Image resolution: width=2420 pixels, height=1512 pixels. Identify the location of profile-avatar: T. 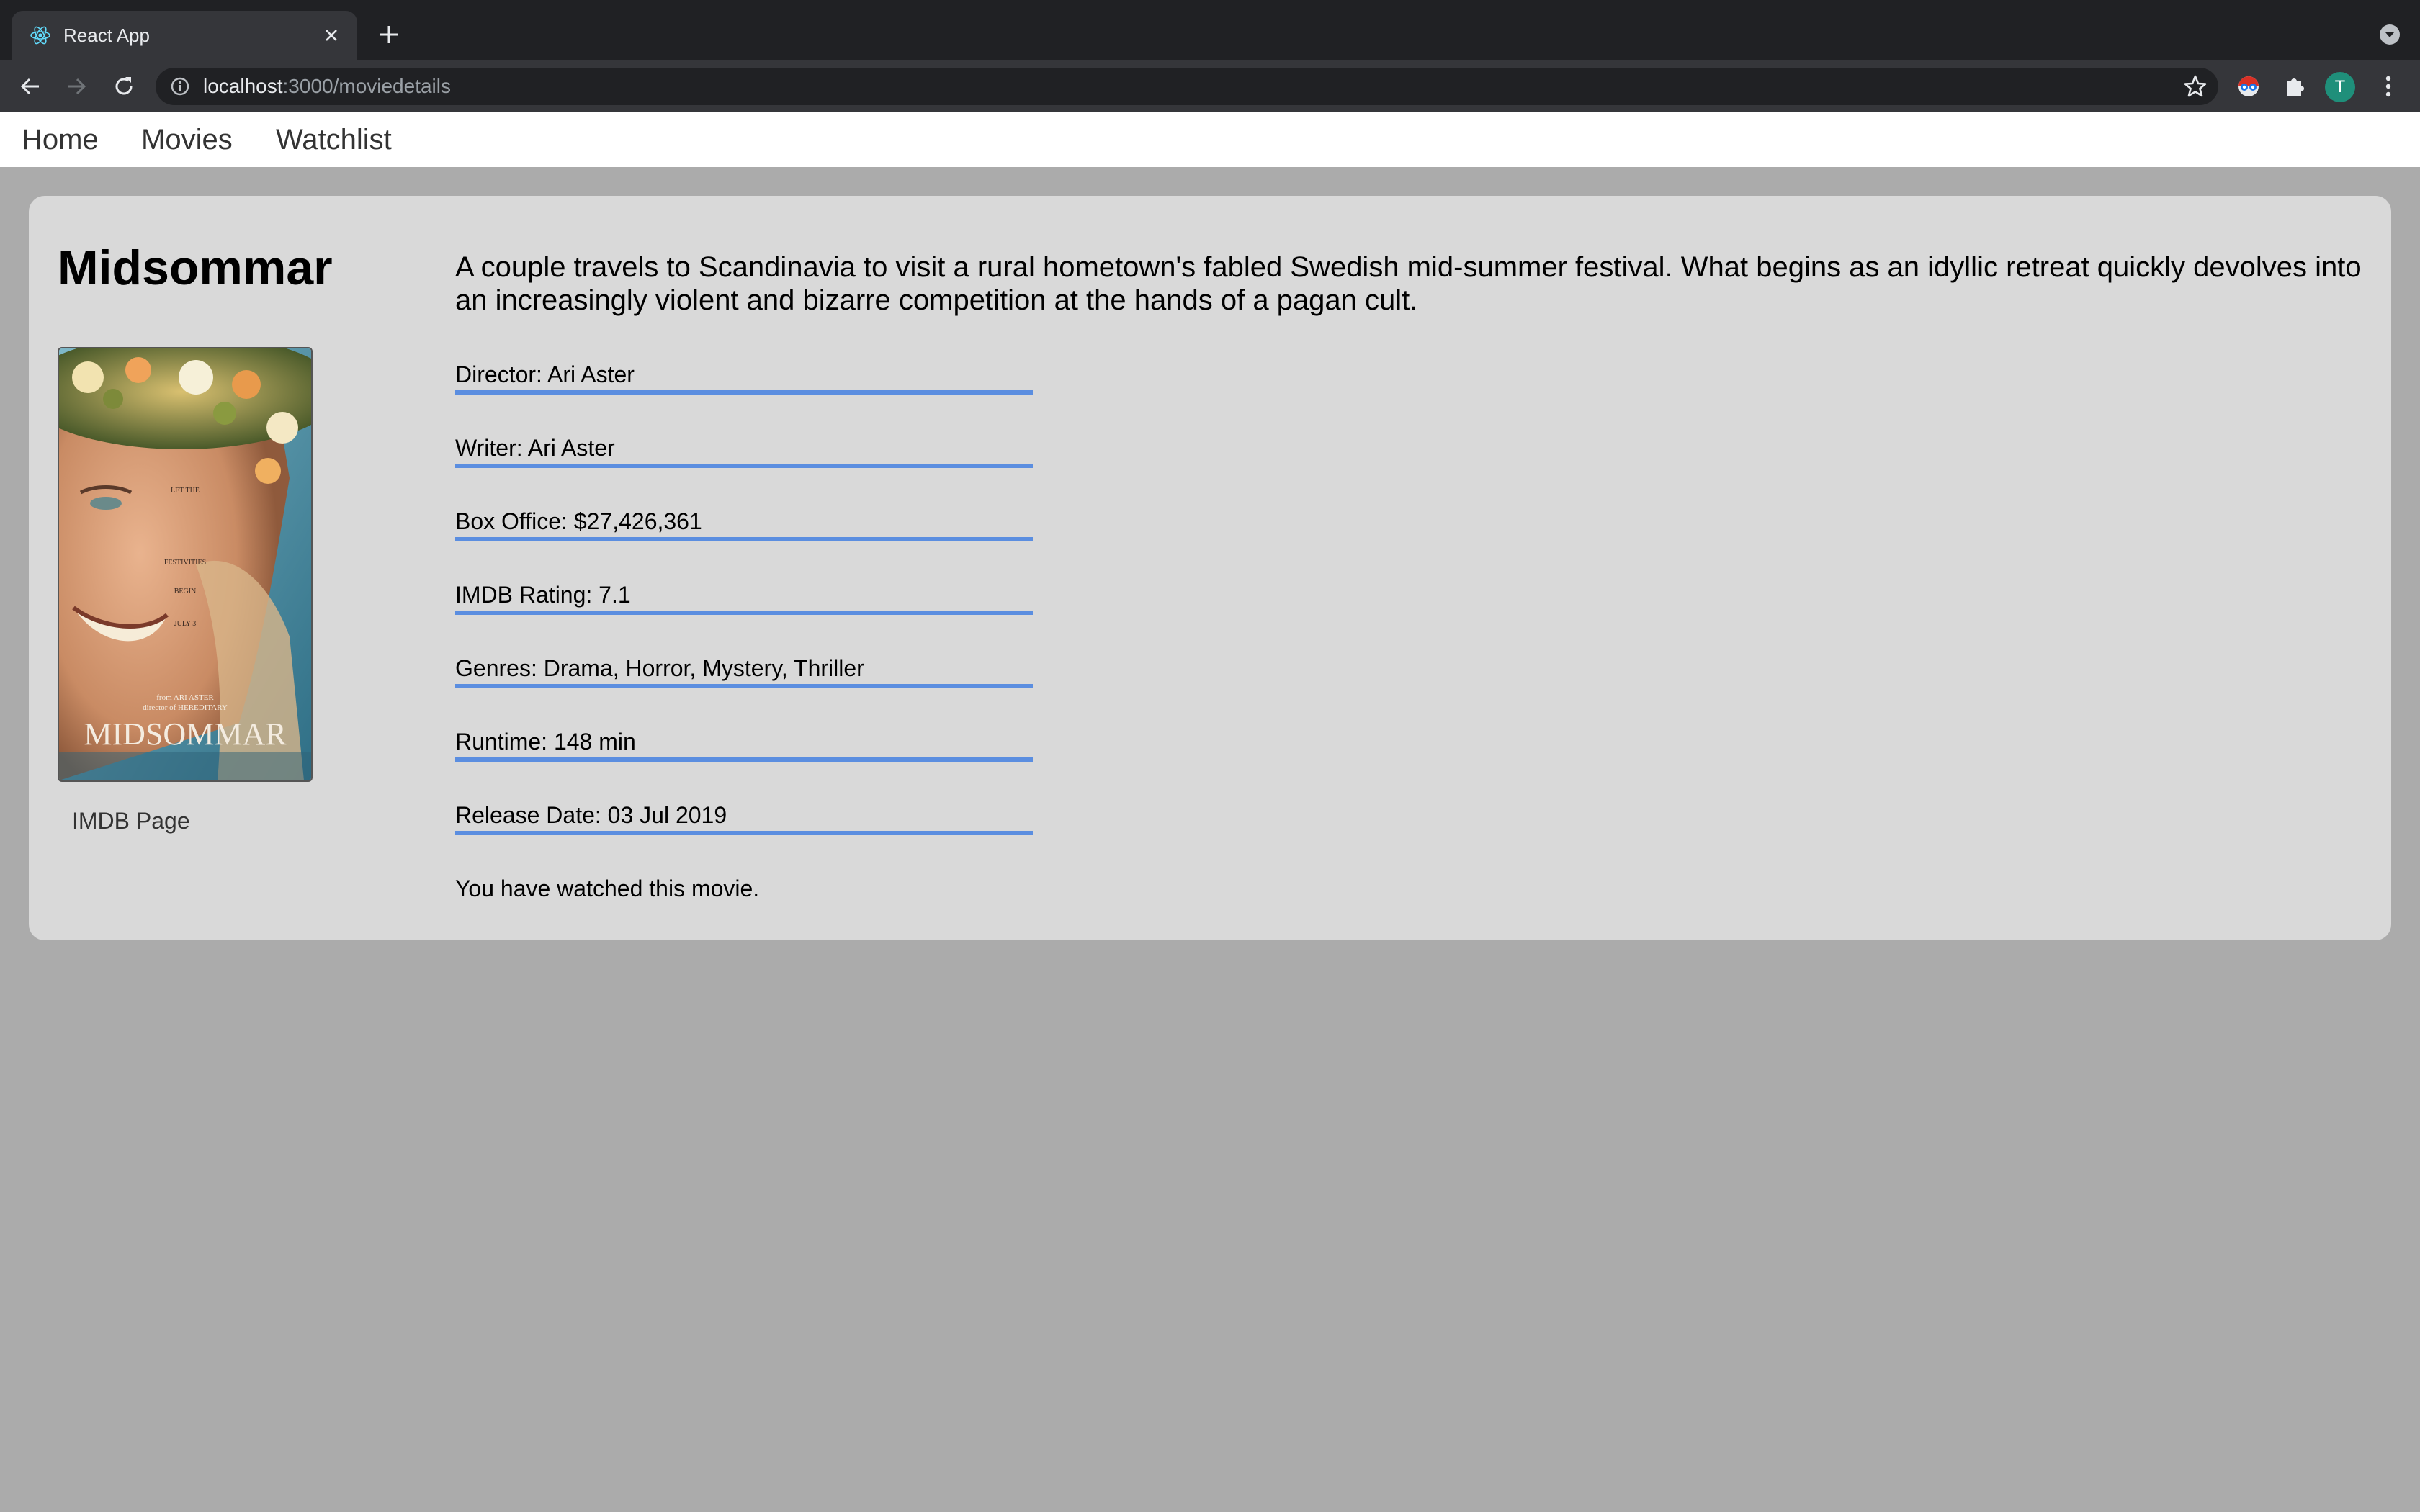
(2340, 87).